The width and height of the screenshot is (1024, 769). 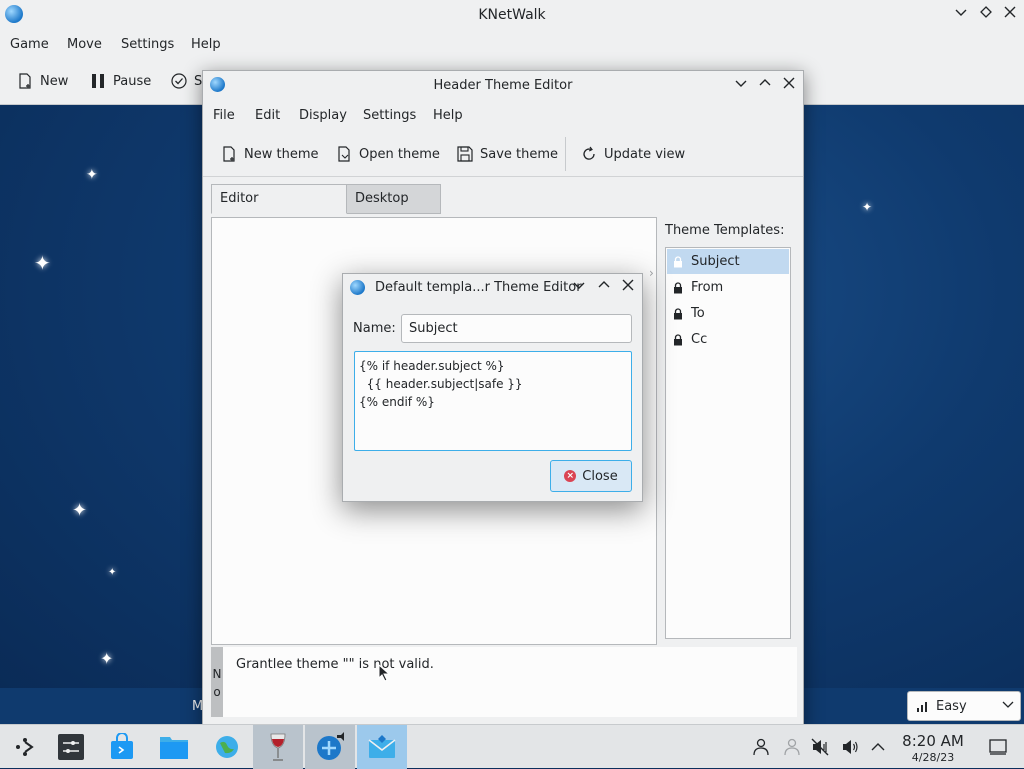 I want to click on dialog-title: Default templa...r Theme Editor, so click(x=478, y=287).